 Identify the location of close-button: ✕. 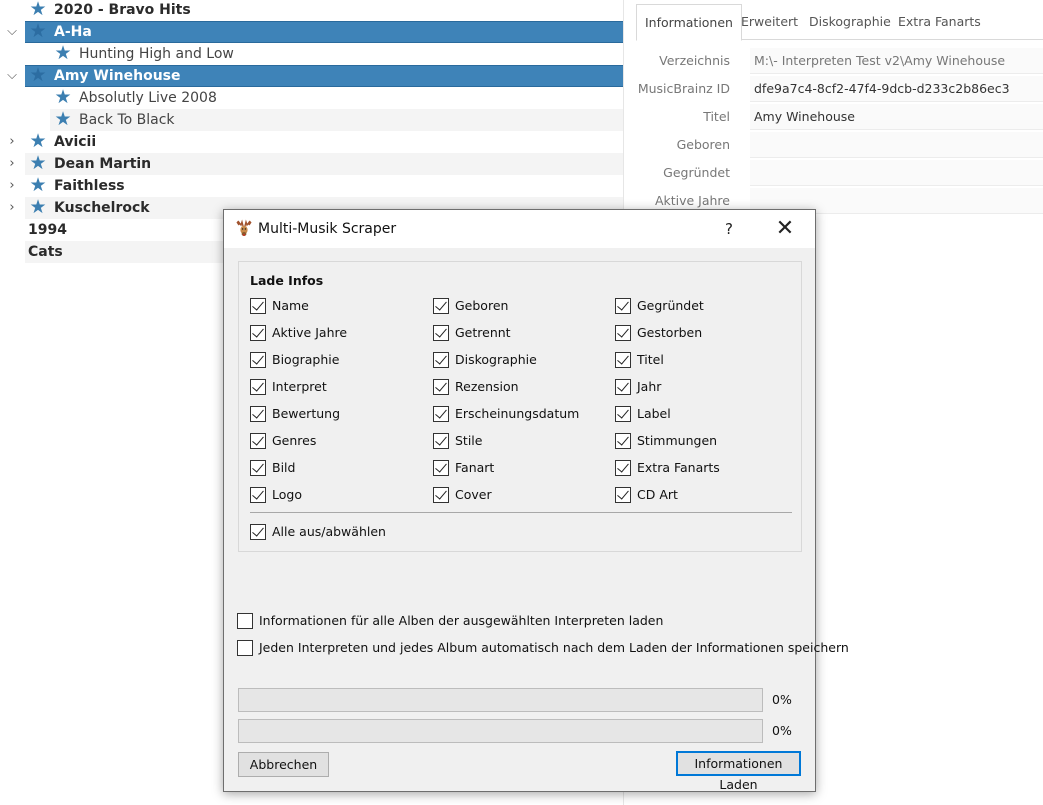
(785, 229).